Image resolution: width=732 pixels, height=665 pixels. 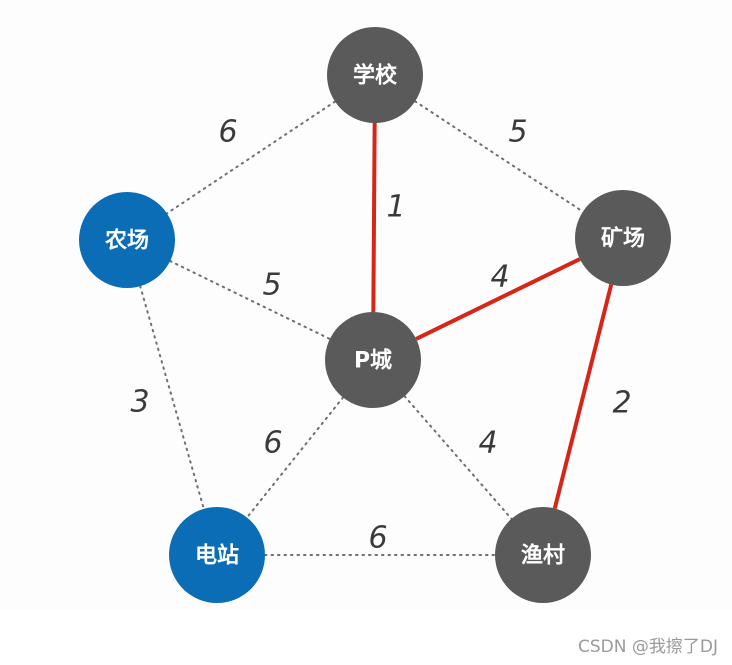 I want to click on edge-pcity-power, so click(x=295, y=457).